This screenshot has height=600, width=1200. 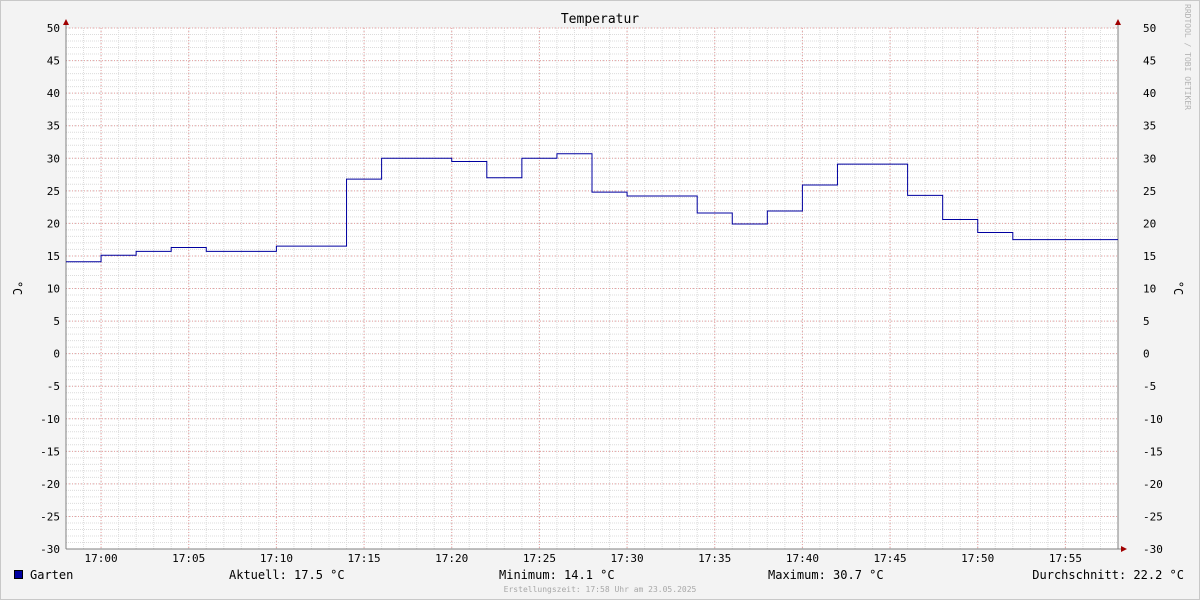 I want to click on x-tick-label: 17:55, so click(x=1065, y=558).